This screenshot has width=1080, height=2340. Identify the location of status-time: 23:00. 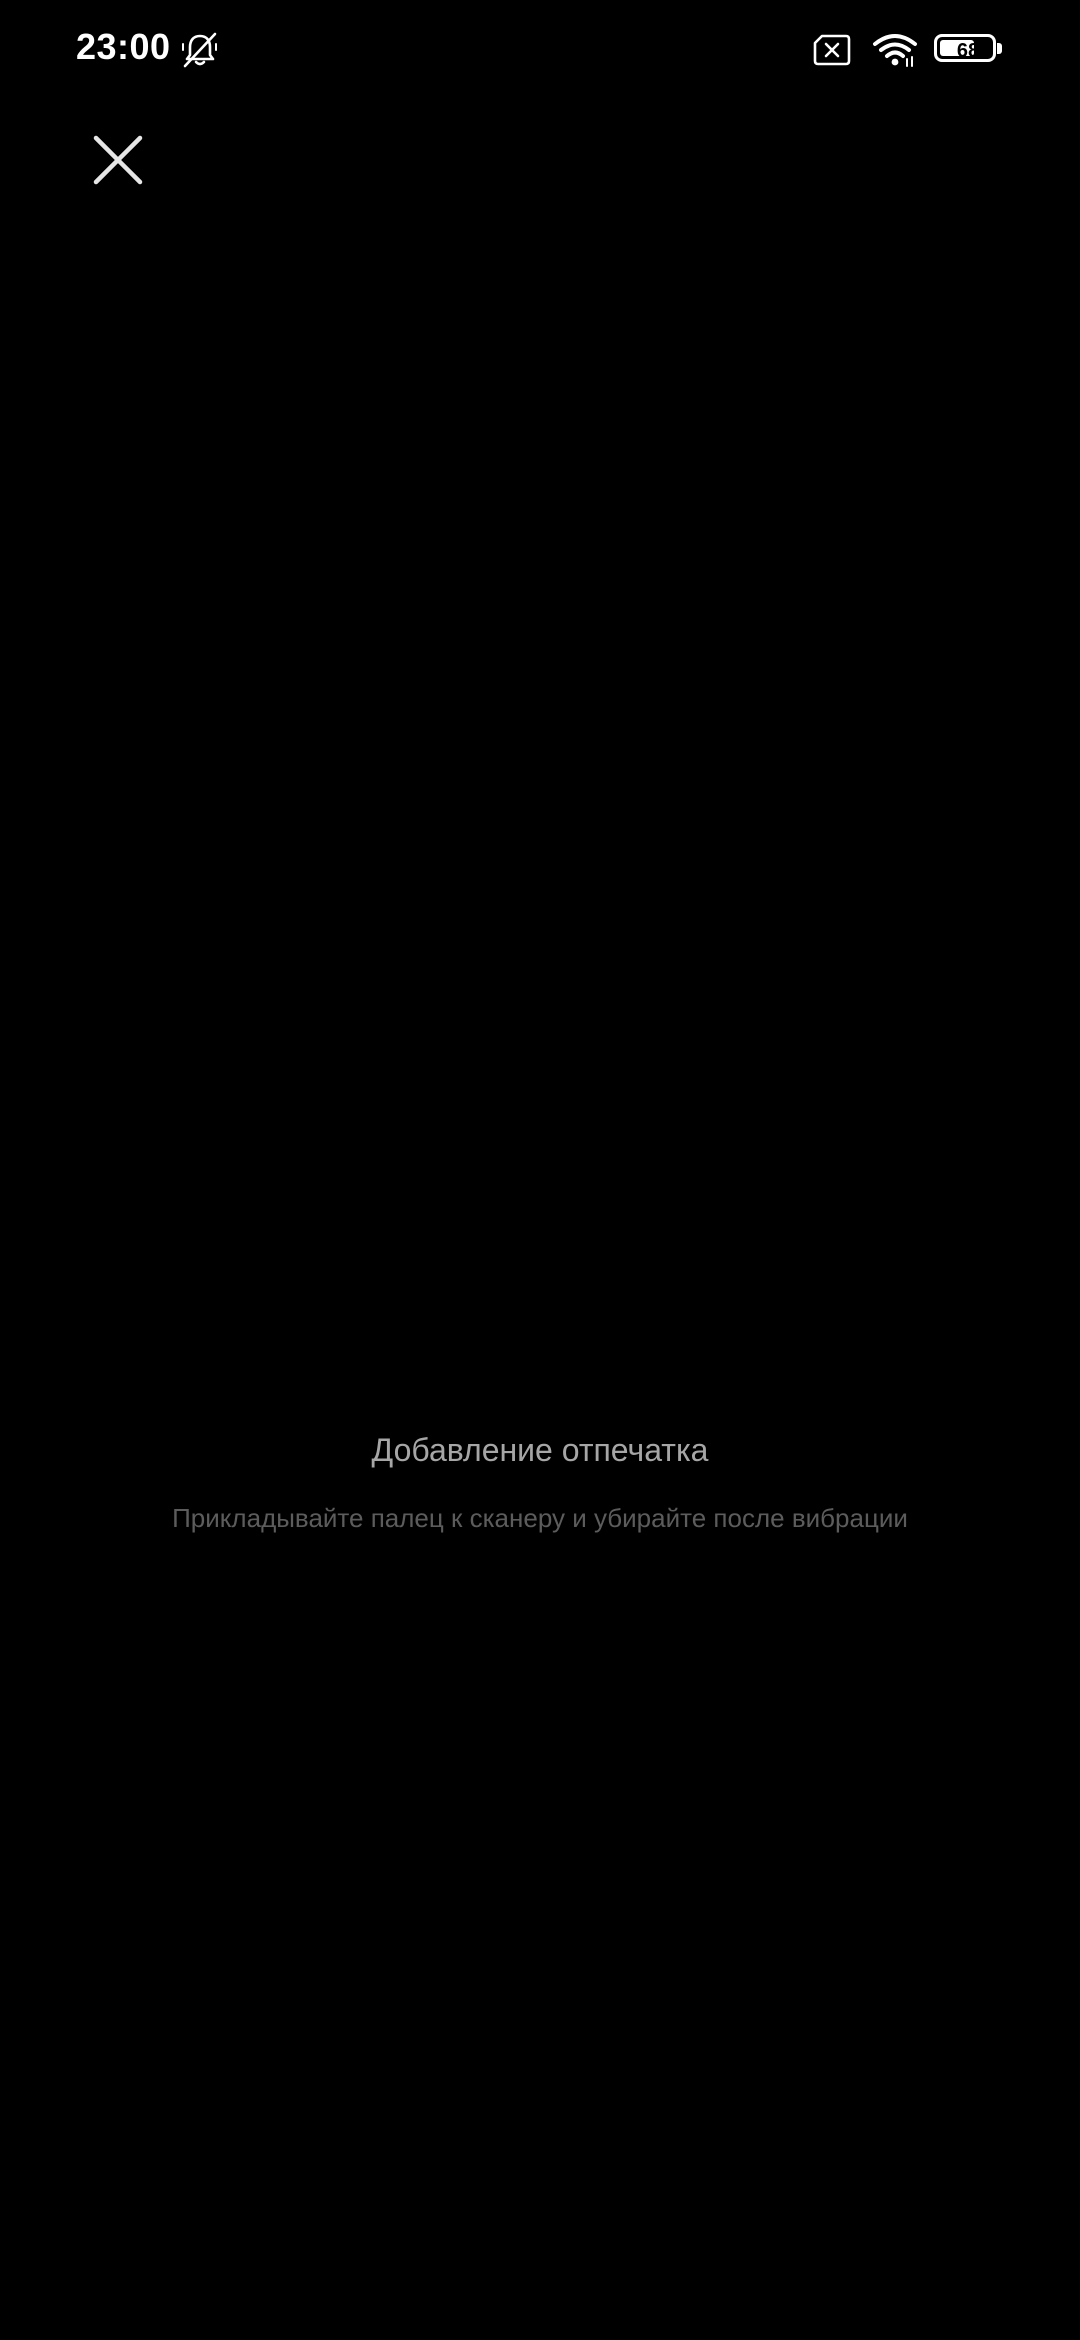
(123, 46).